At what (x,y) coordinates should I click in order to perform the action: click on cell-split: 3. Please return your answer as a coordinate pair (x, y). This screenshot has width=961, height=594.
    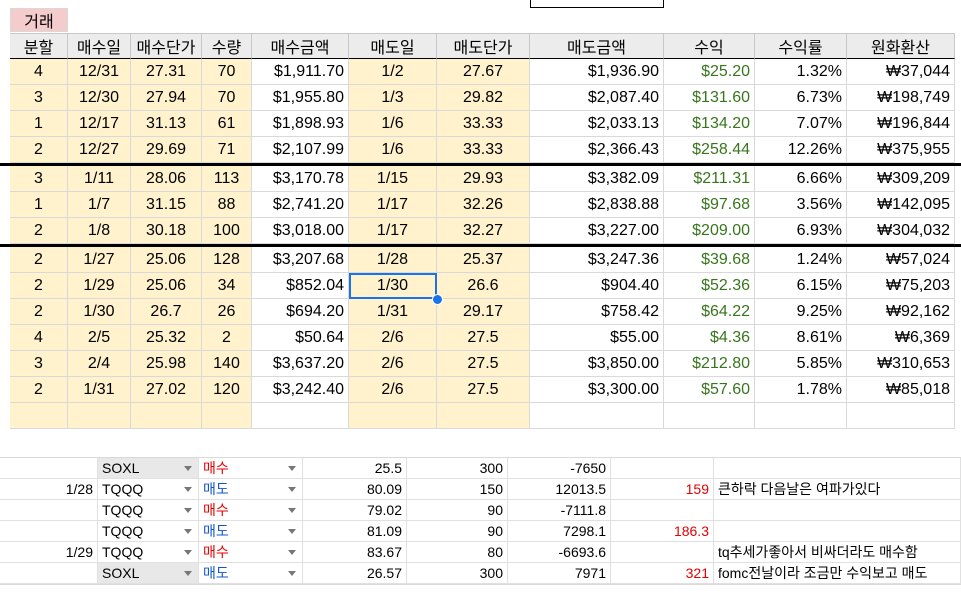
    Looking at the image, I should click on (39, 364).